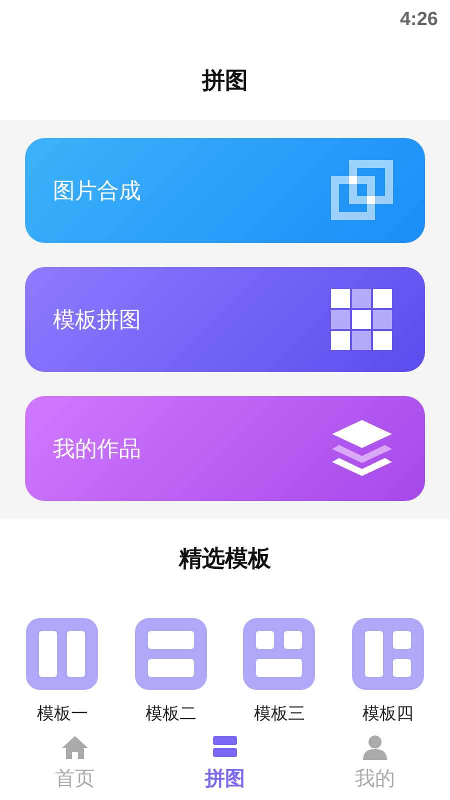  Describe the element at coordinates (362, 319) in the screenshot. I see `grid-icon` at that location.